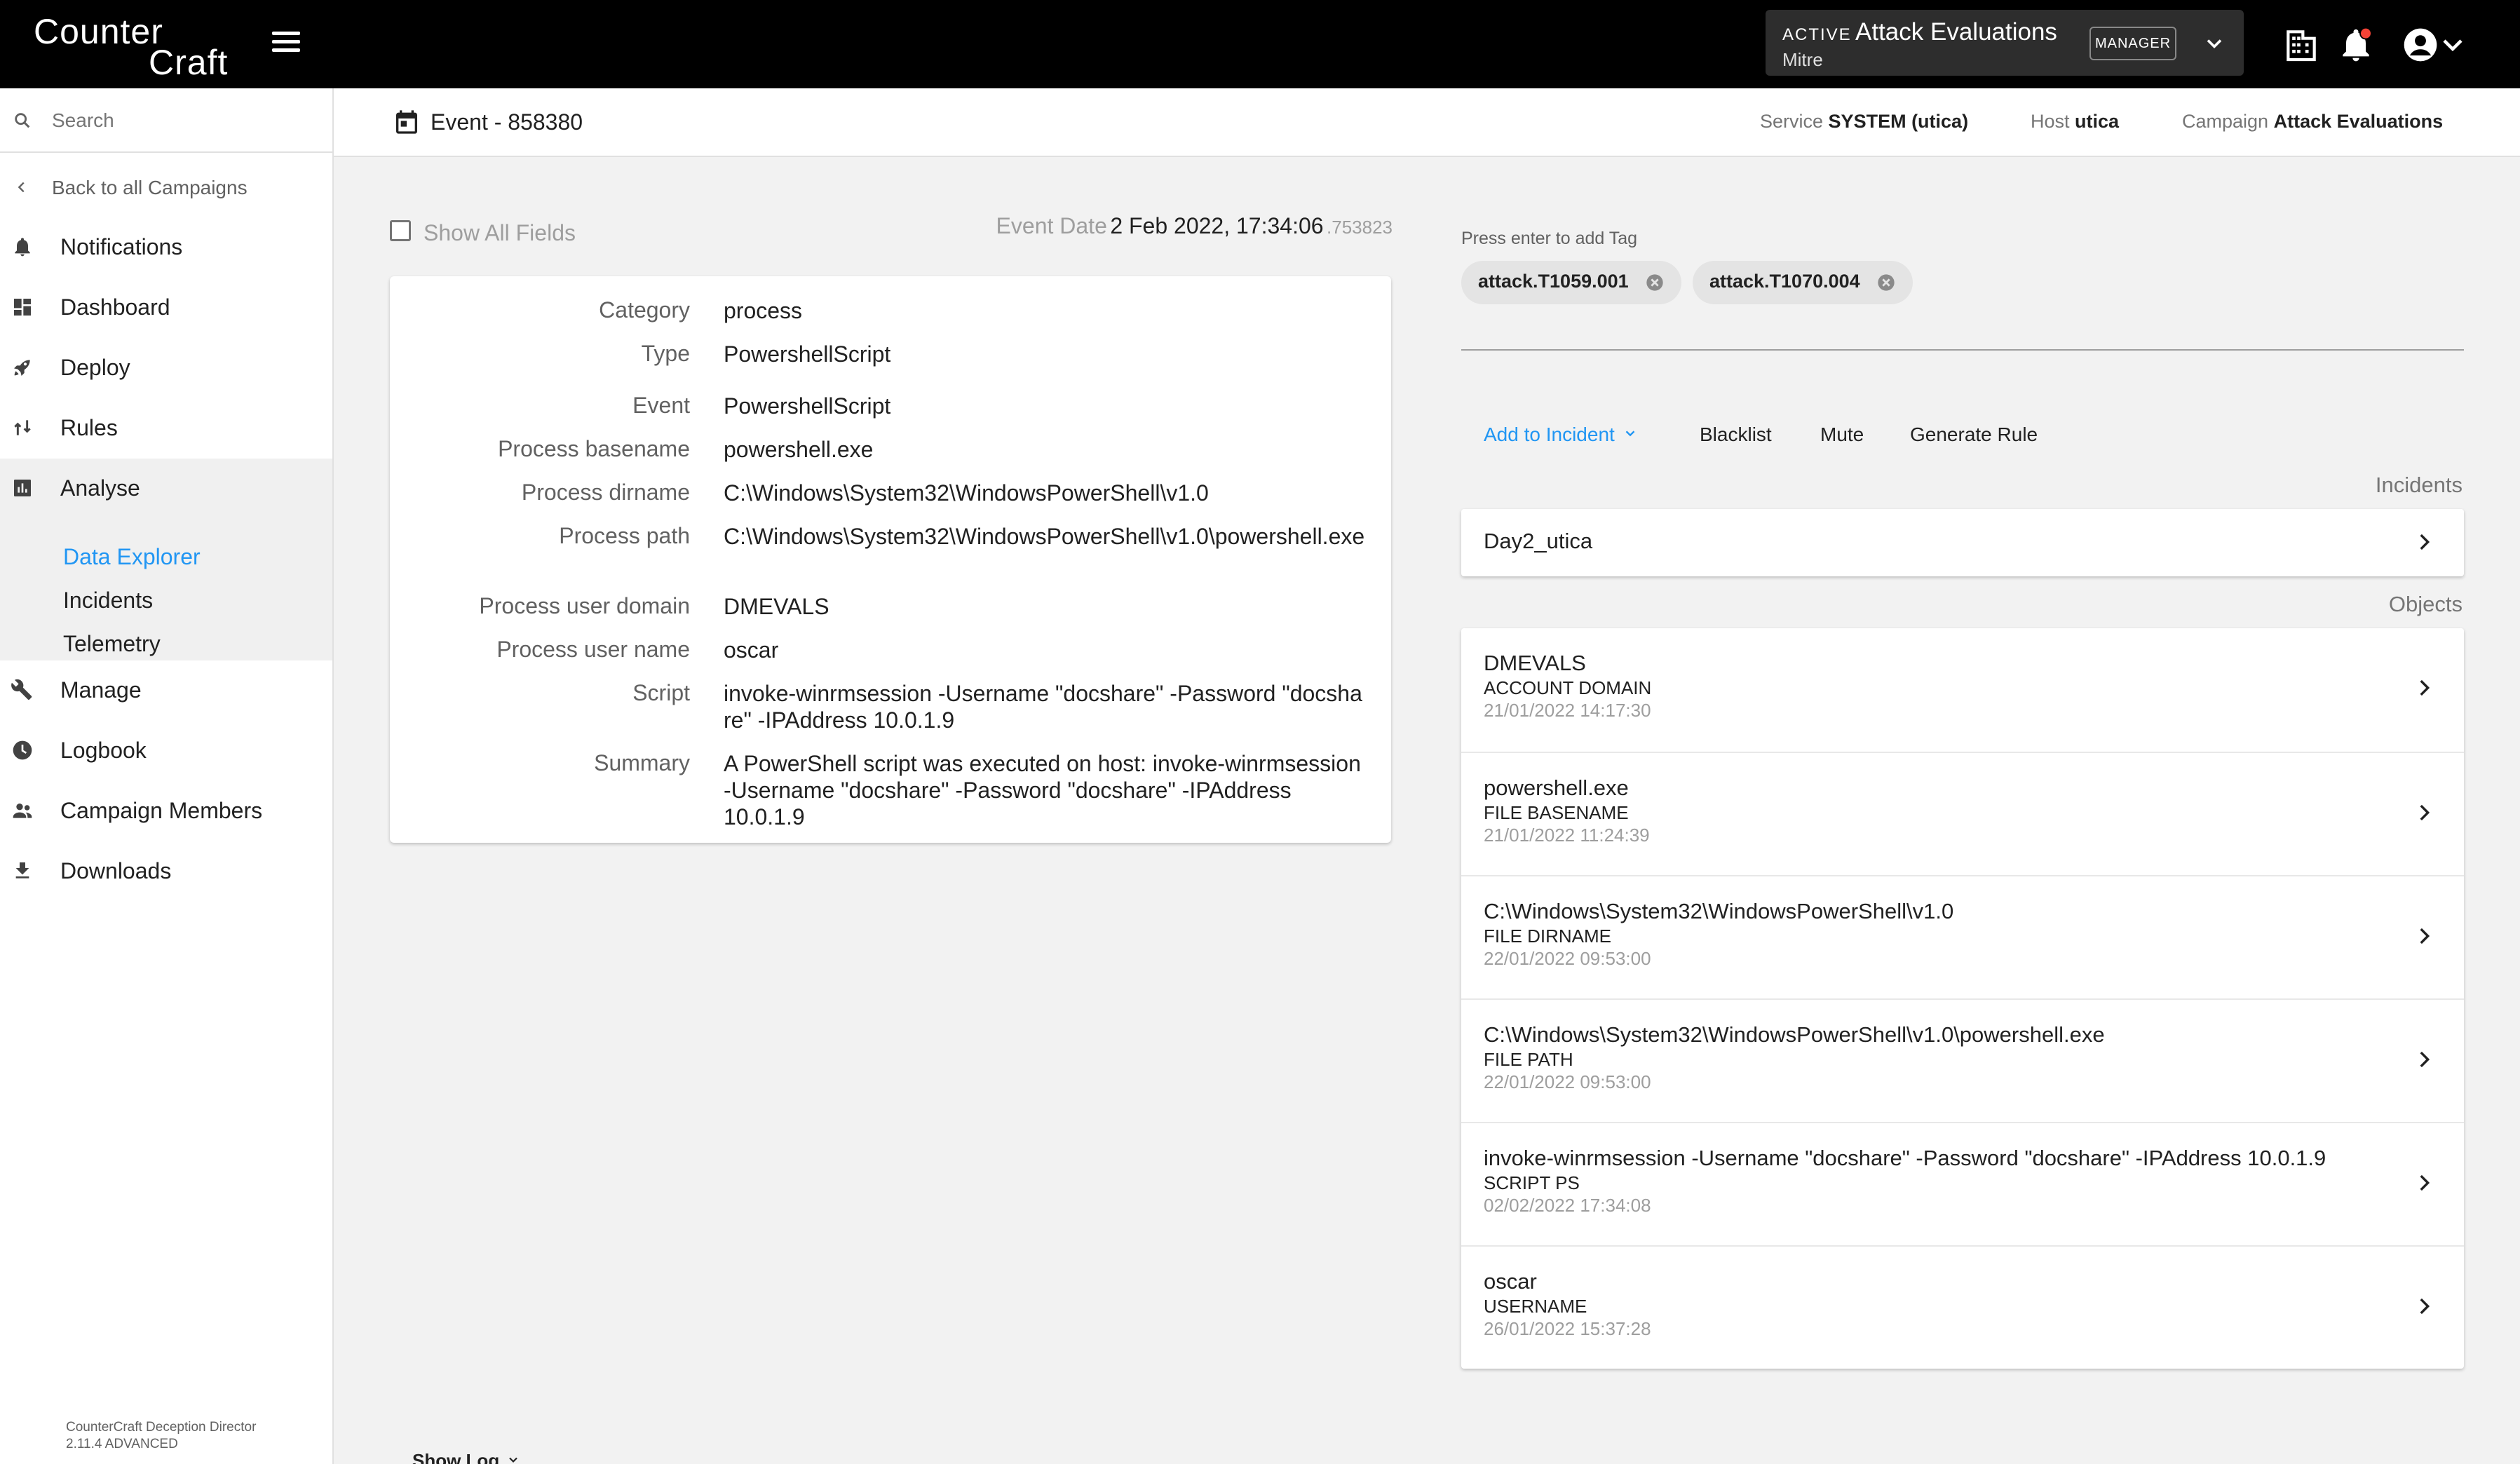 The image size is (2520, 1464). I want to click on field-value: PowershellScript, so click(807, 354).